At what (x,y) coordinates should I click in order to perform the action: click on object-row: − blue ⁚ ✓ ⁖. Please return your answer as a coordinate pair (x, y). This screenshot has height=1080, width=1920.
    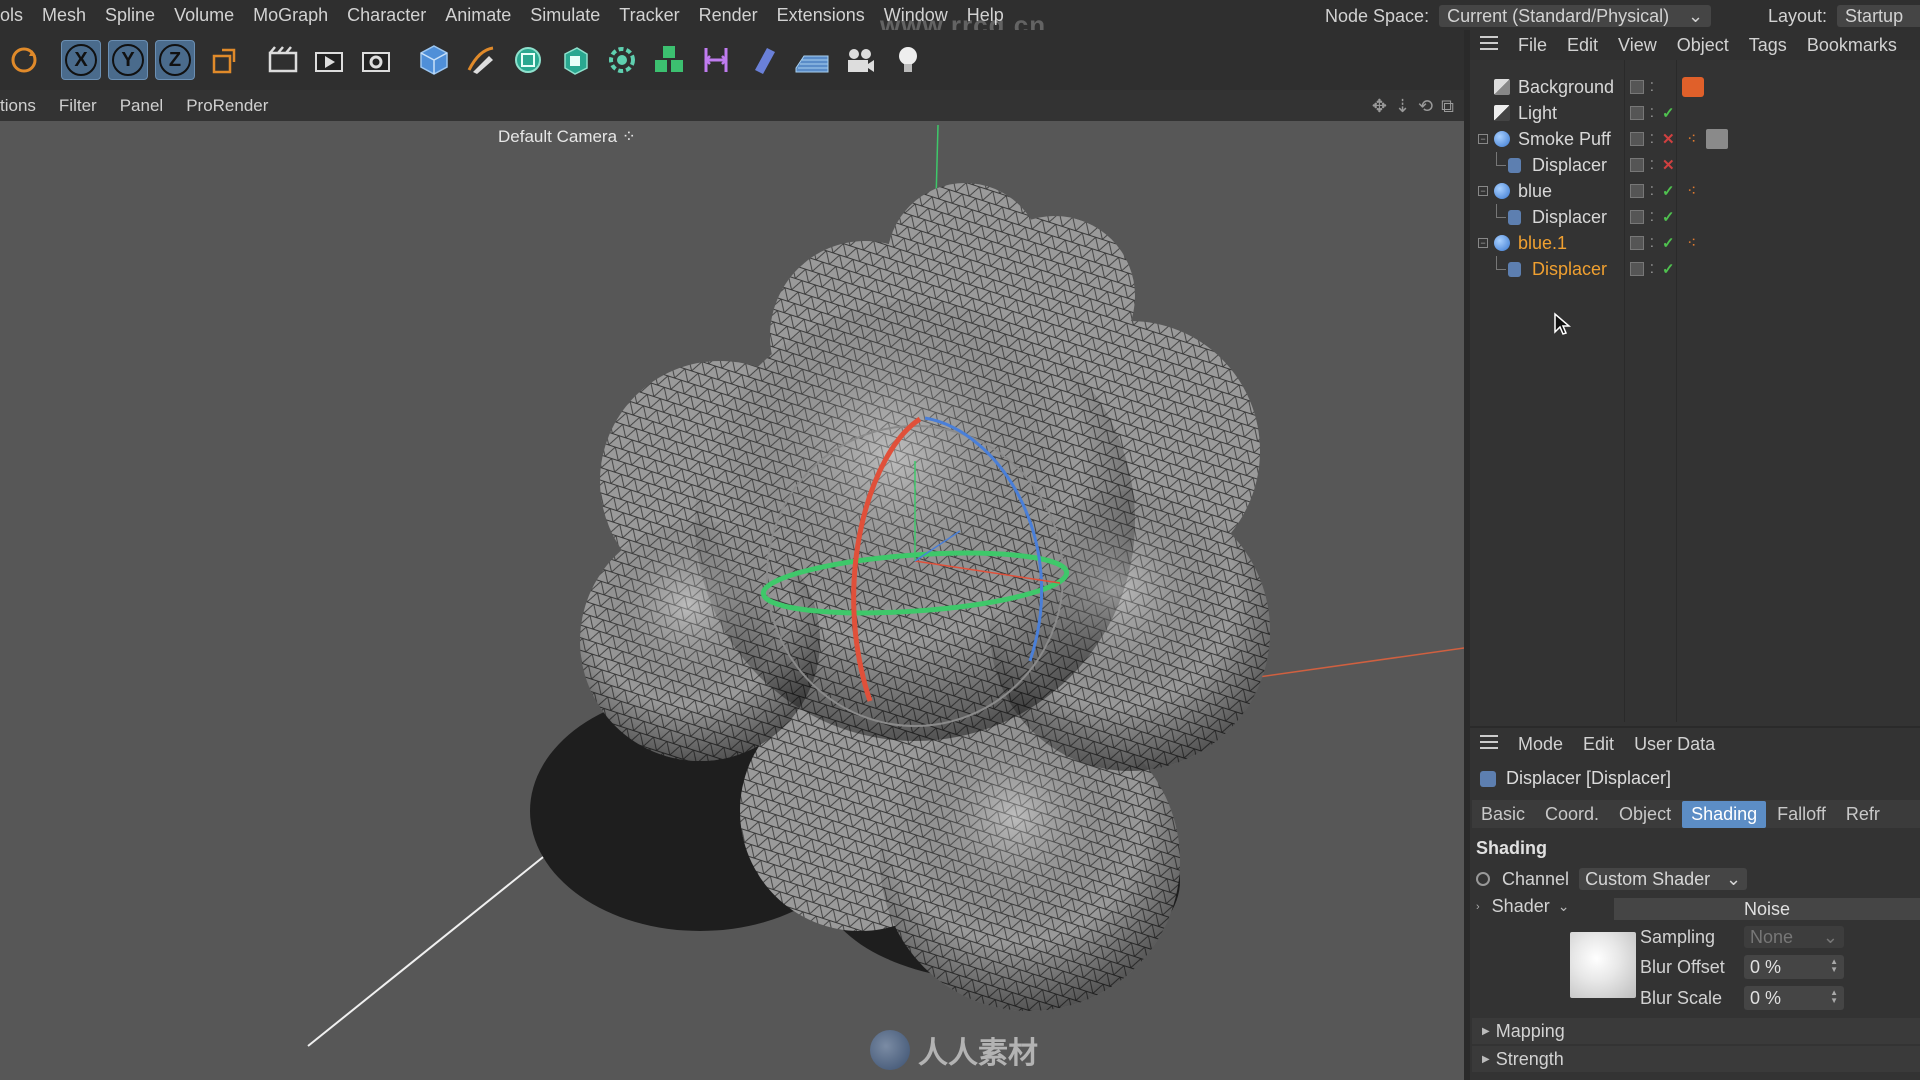
    Looking at the image, I should click on (1695, 191).